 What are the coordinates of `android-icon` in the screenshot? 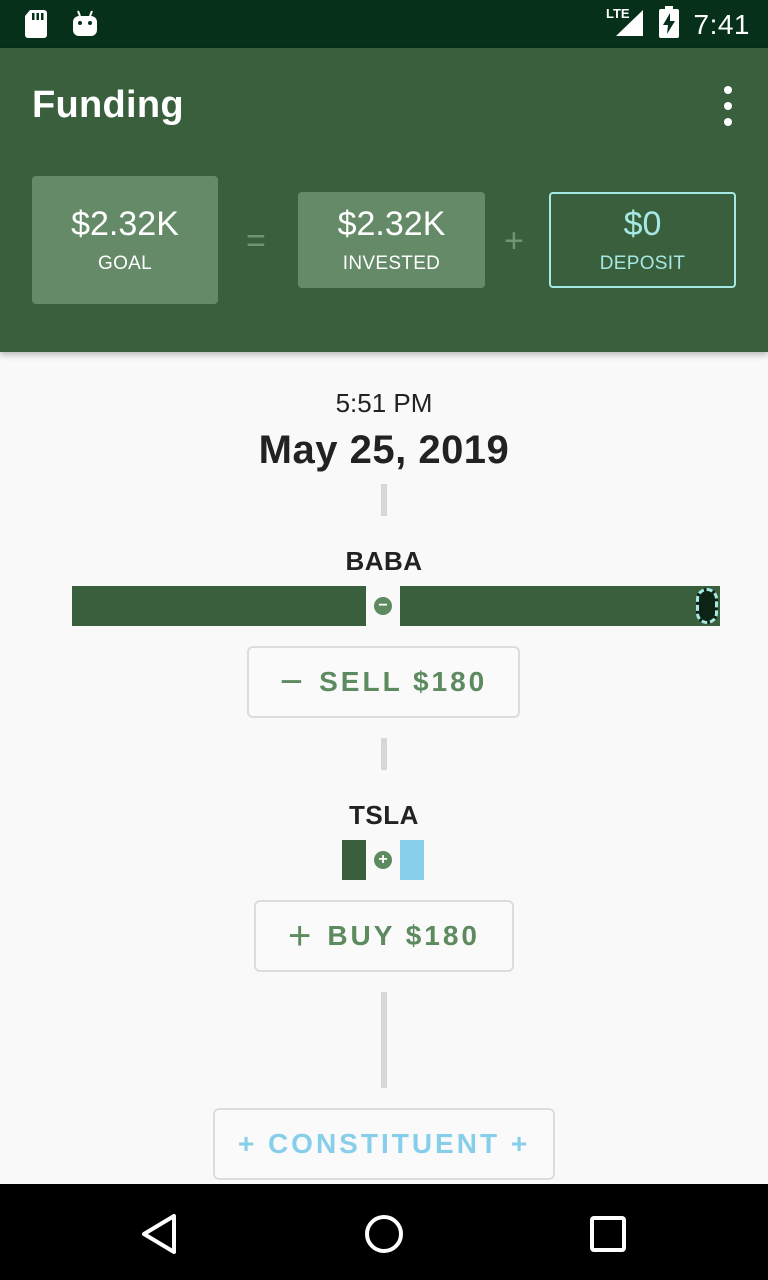 It's located at (85, 26).